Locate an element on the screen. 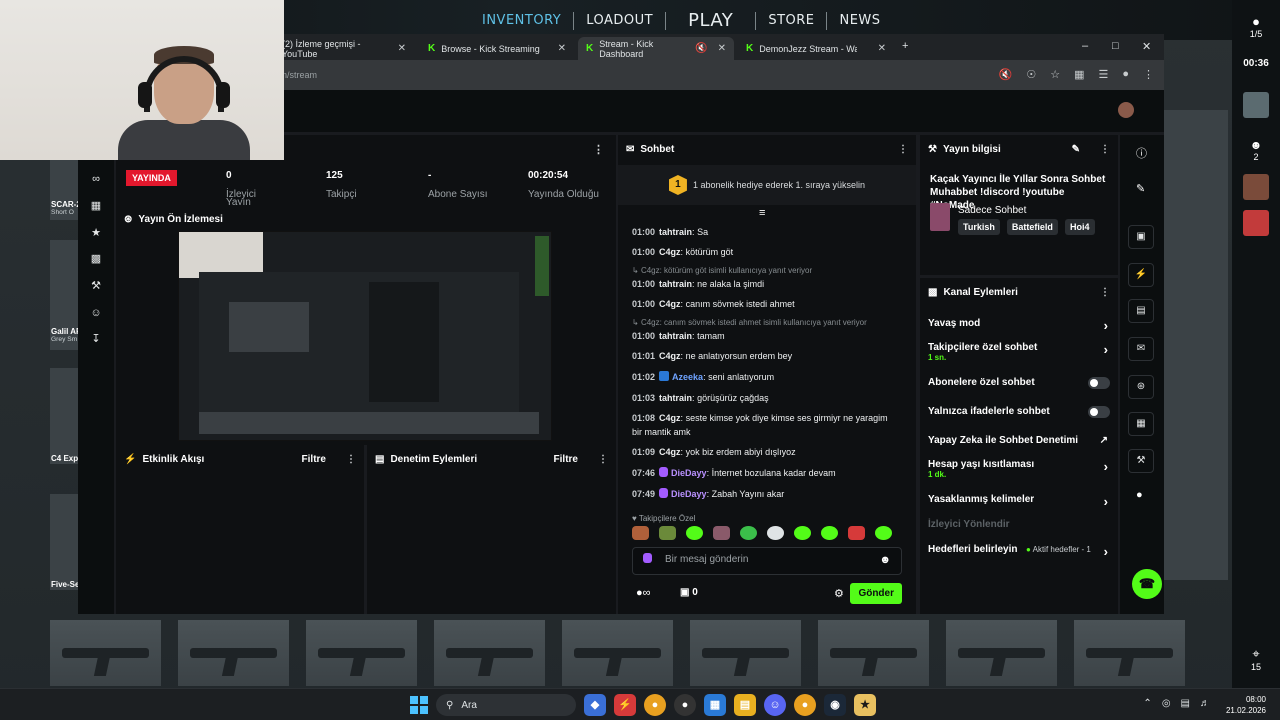  ai-moderation-row: Yapay Zeka ile Sohbet Denetimi ↗ is located at coordinates (1020, 440).